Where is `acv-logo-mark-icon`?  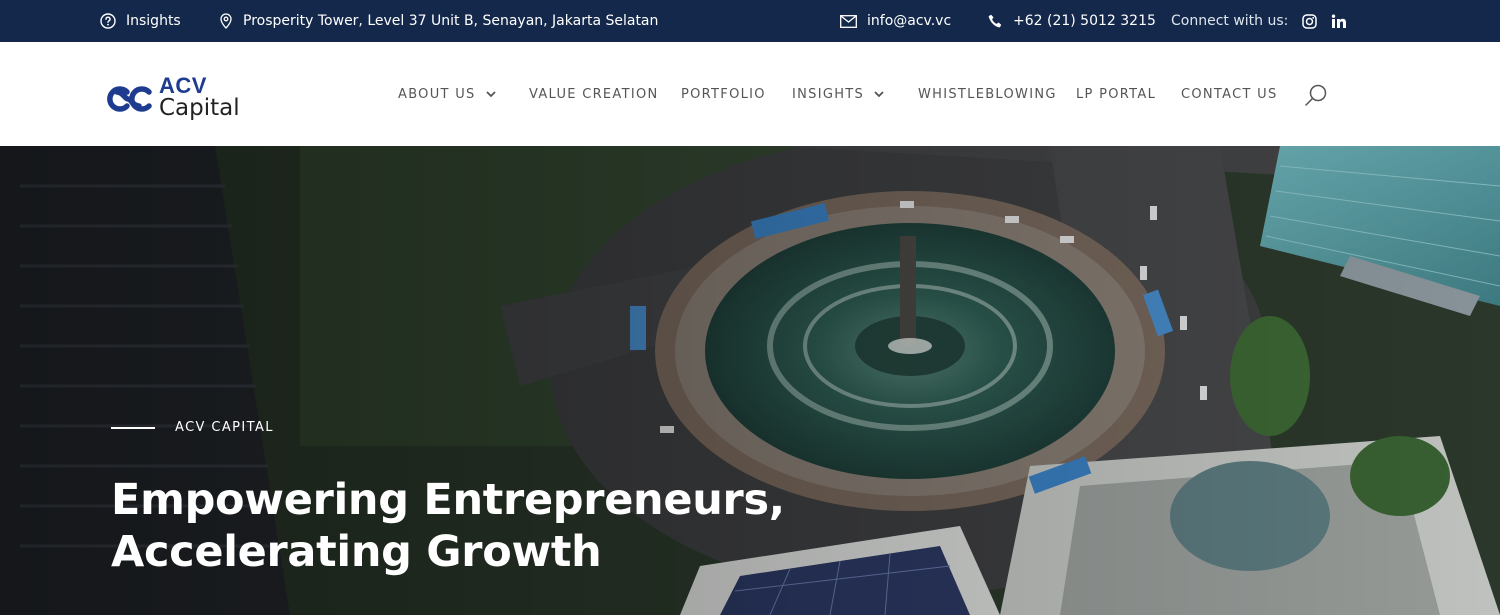
acv-logo-mark-icon is located at coordinates (129, 99).